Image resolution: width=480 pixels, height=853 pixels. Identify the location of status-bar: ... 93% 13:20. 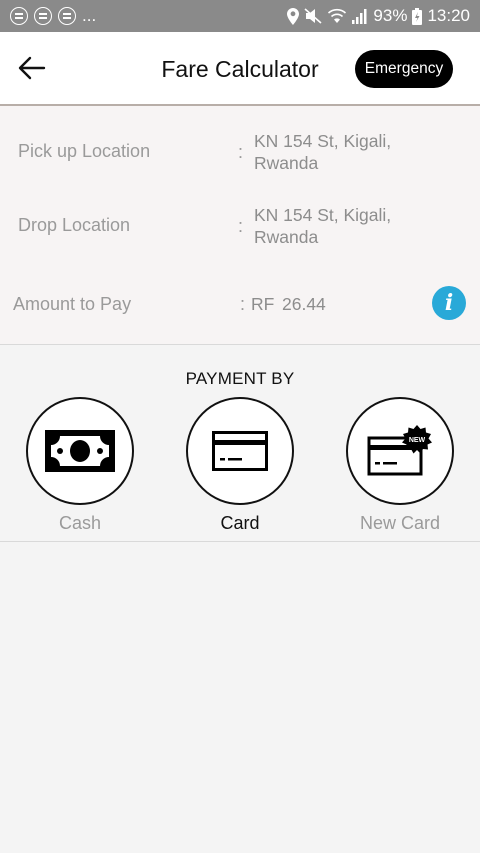
(240, 16).